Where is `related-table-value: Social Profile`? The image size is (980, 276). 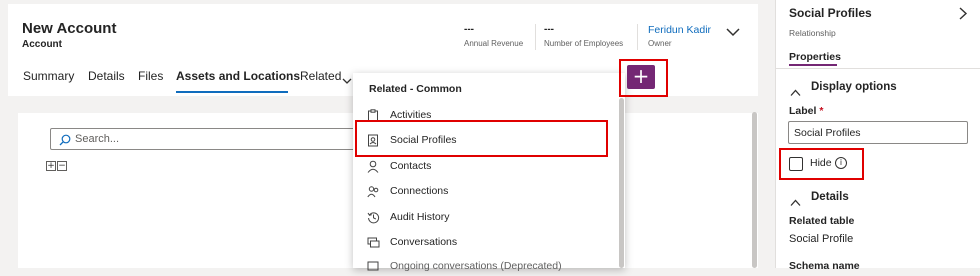 related-table-value: Social Profile is located at coordinates (821, 239).